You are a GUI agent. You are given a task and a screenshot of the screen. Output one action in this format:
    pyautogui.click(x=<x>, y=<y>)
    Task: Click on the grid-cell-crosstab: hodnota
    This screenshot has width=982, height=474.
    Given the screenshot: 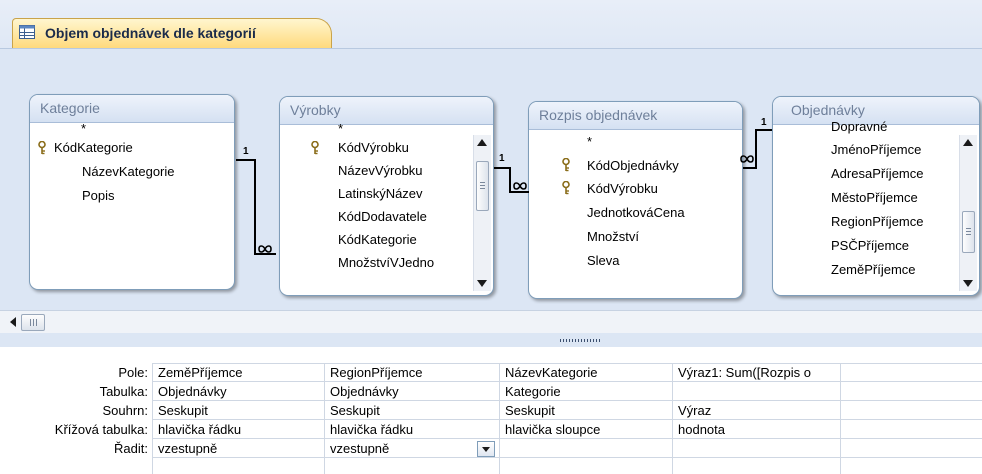 What is the action you would take?
    pyautogui.click(x=756, y=429)
    